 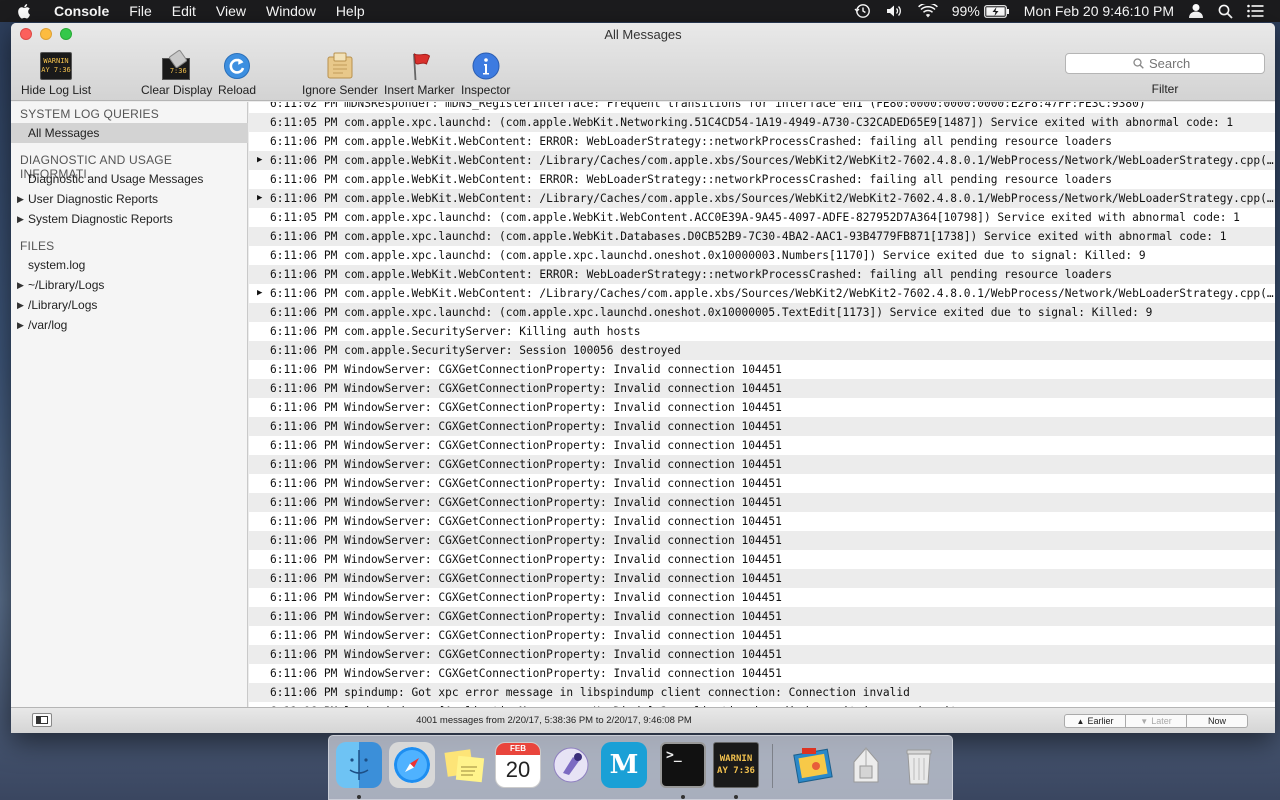 I want to click on terminal-icon: >_, so click(x=683, y=765).